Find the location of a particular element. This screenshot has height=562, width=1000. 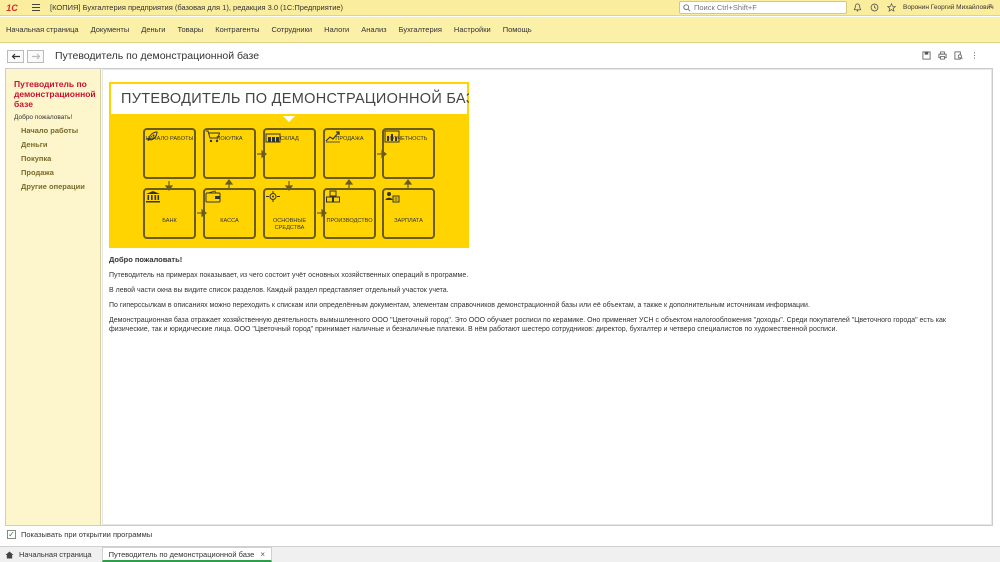

section-analysis: Анализ is located at coordinates (373, 29).